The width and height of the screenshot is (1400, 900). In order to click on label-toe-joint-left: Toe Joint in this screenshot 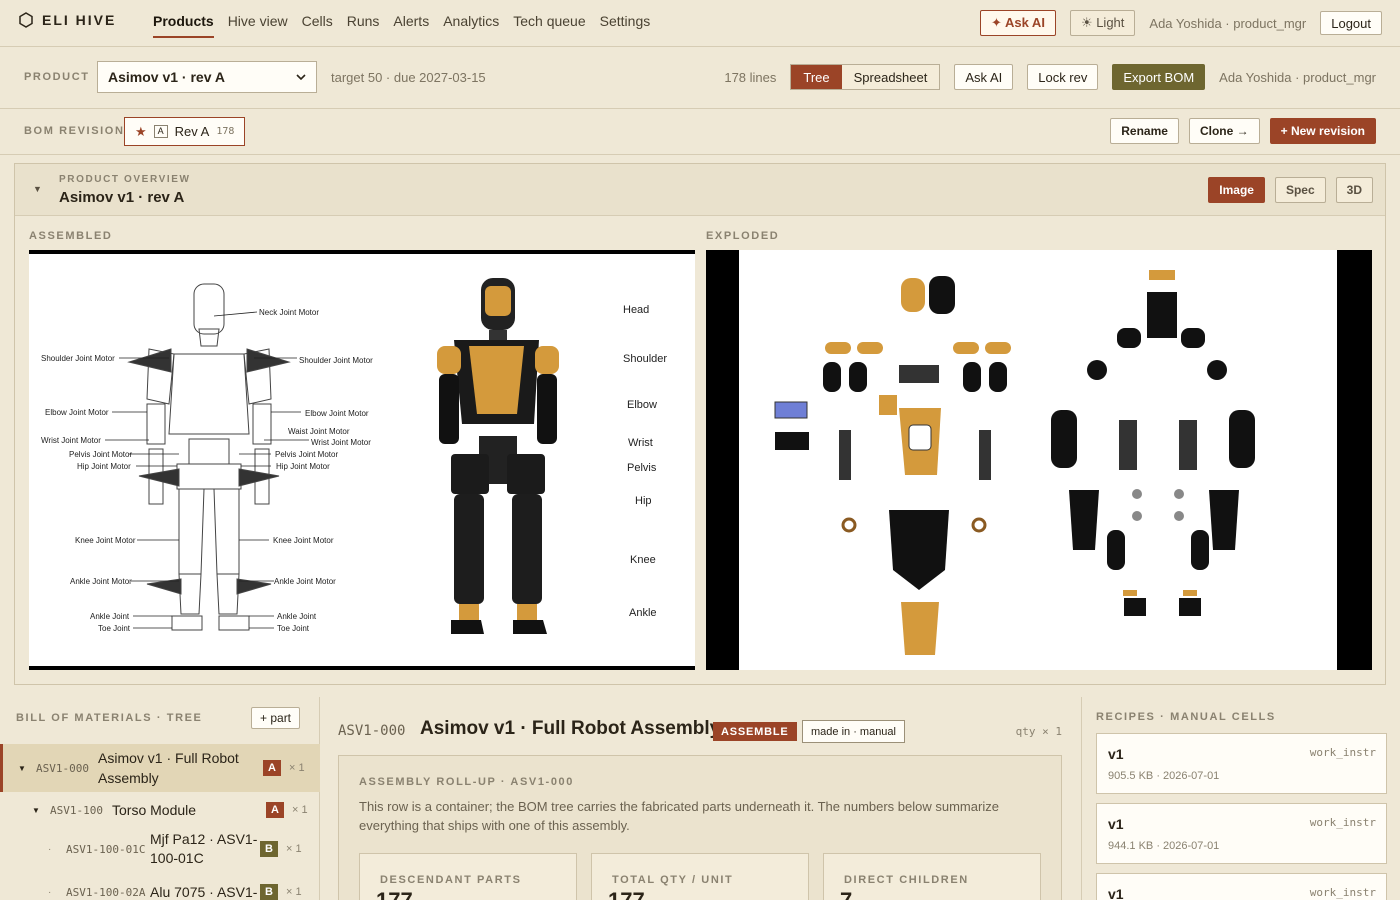, I will do `click(114, 628)`.